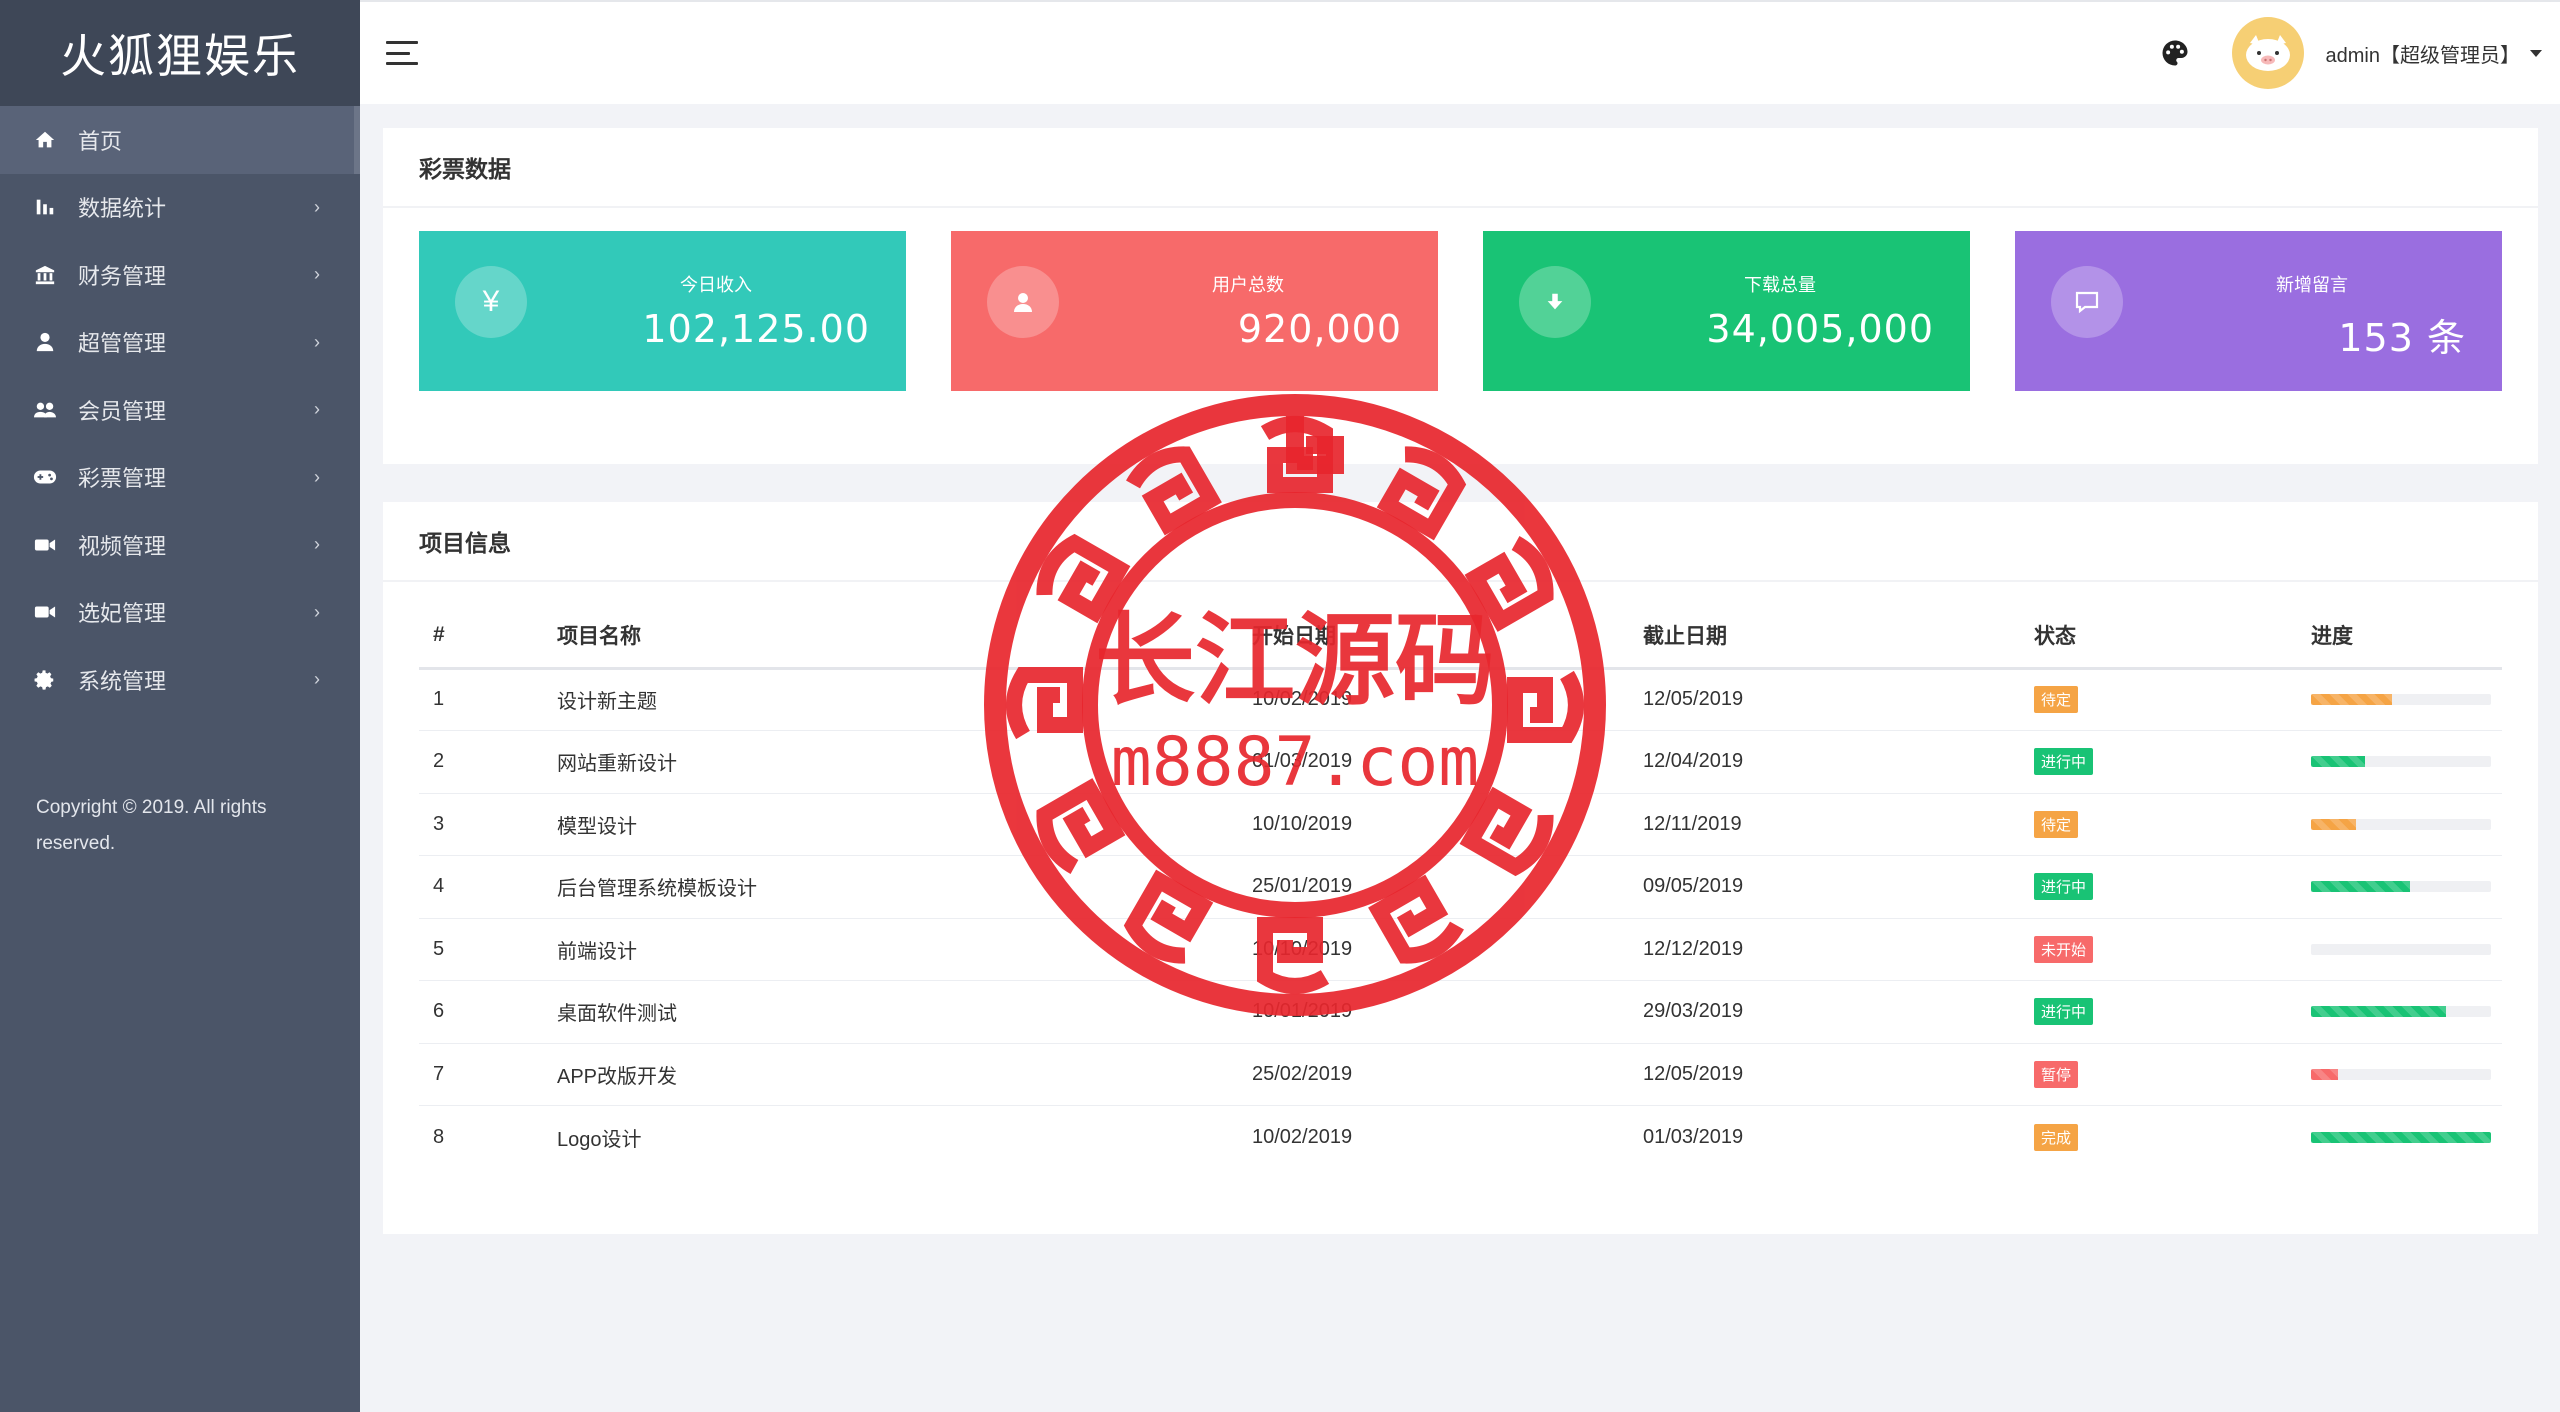 The width and height of the screenshot is (2560, 1412). What do you see at coordinates (122, 411) in the screenshot?
I see `sidebar-item-label: 会员管理` at bounding box center [122, 411].